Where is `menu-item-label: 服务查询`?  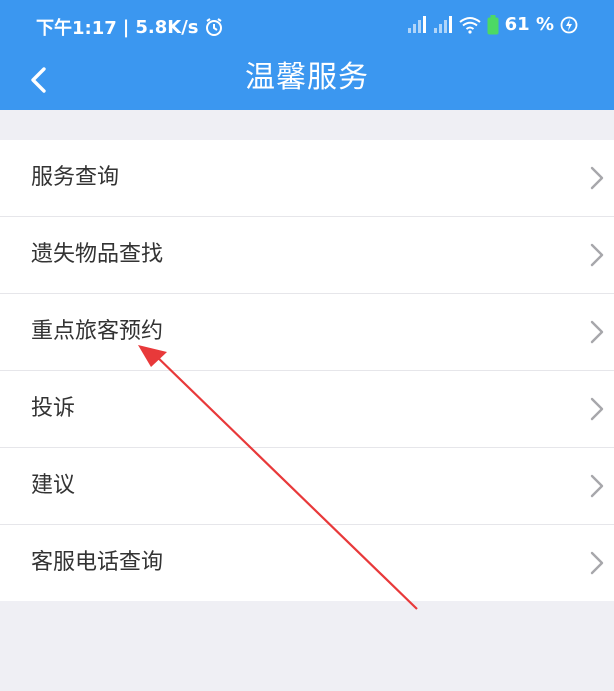
menu-item-label: 服务查询 is located at coordinates (75, 177).